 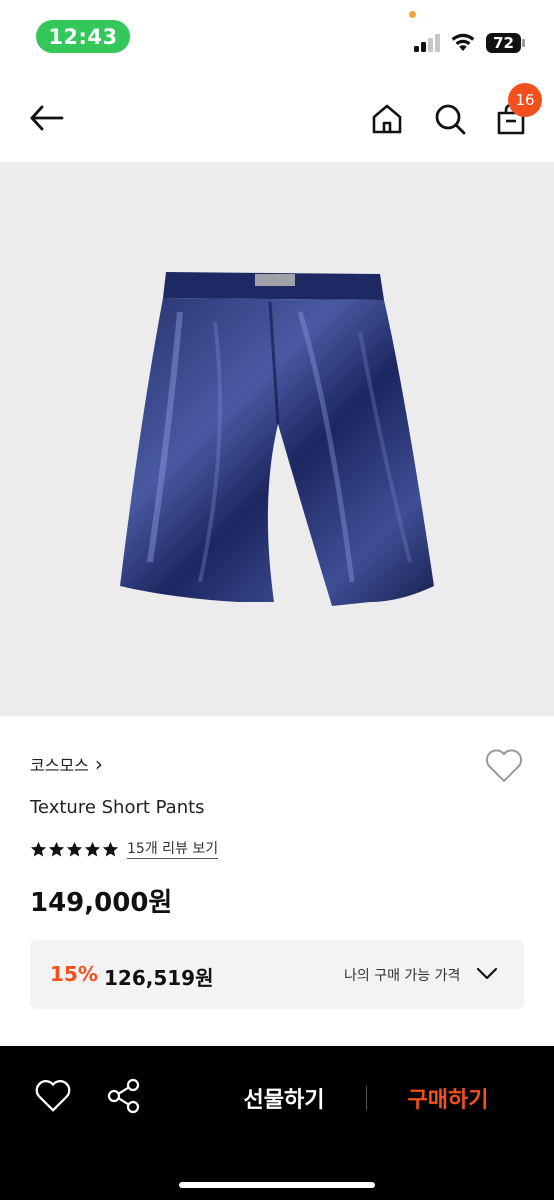 I want to click on share-button, so click(x=124, y=1096).